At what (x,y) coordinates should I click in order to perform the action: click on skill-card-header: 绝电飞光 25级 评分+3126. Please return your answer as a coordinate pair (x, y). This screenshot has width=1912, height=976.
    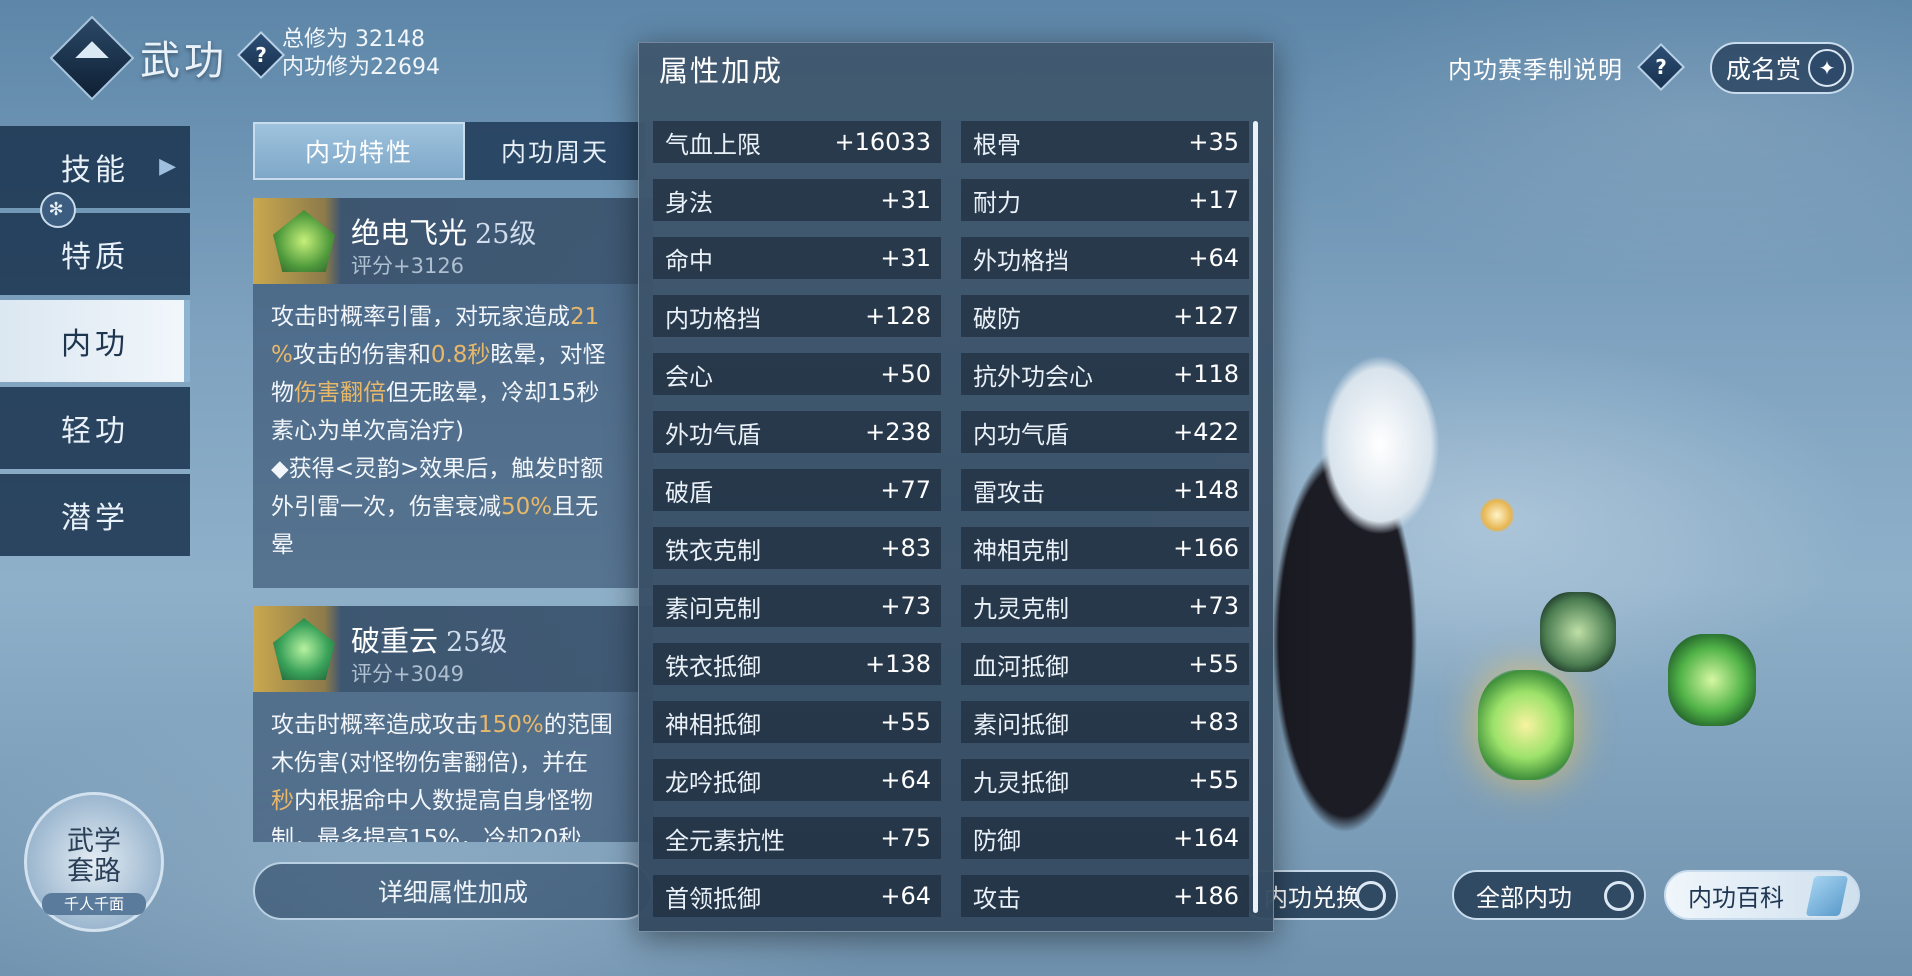
    Looking at the image, I should click on (453, 241).